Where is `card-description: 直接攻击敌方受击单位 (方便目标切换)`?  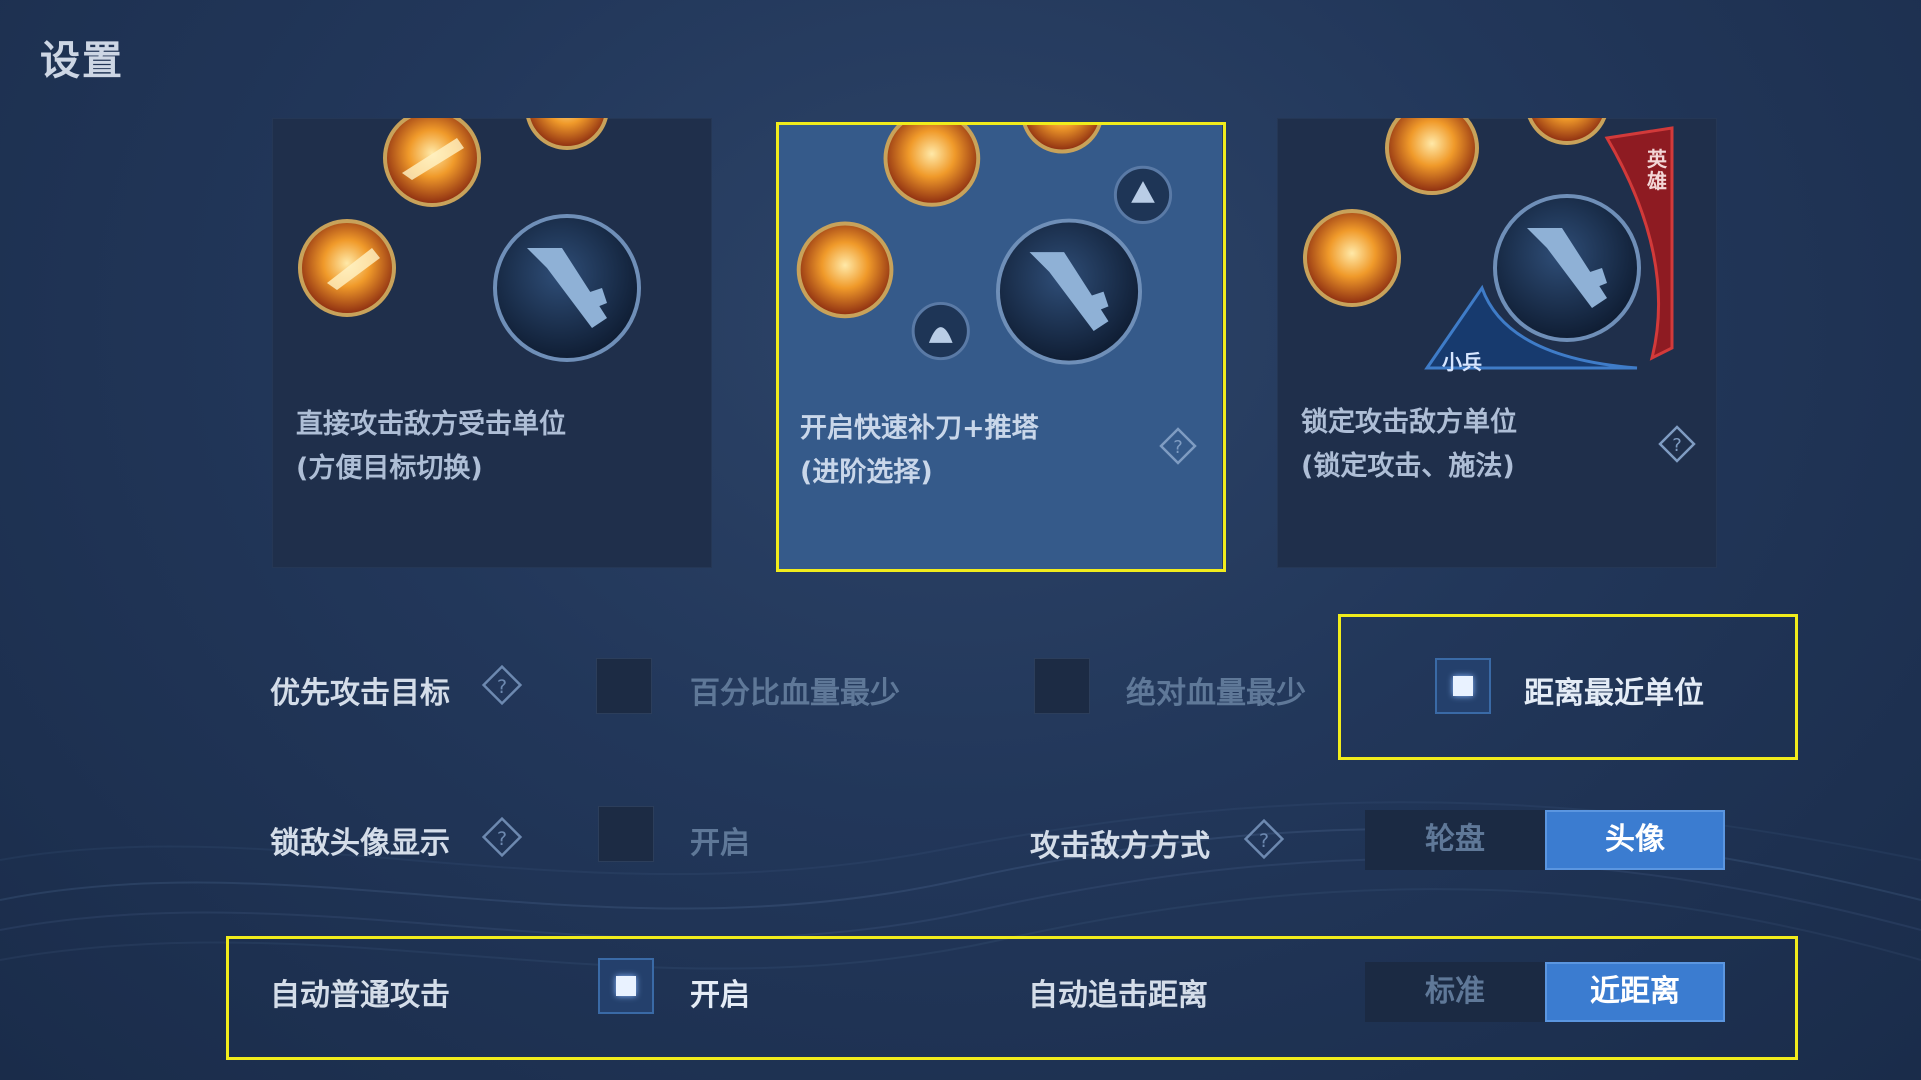
card-description: 直接攻击敌方受击单位 (方便目标切换) is located at coordinates (431, 446).